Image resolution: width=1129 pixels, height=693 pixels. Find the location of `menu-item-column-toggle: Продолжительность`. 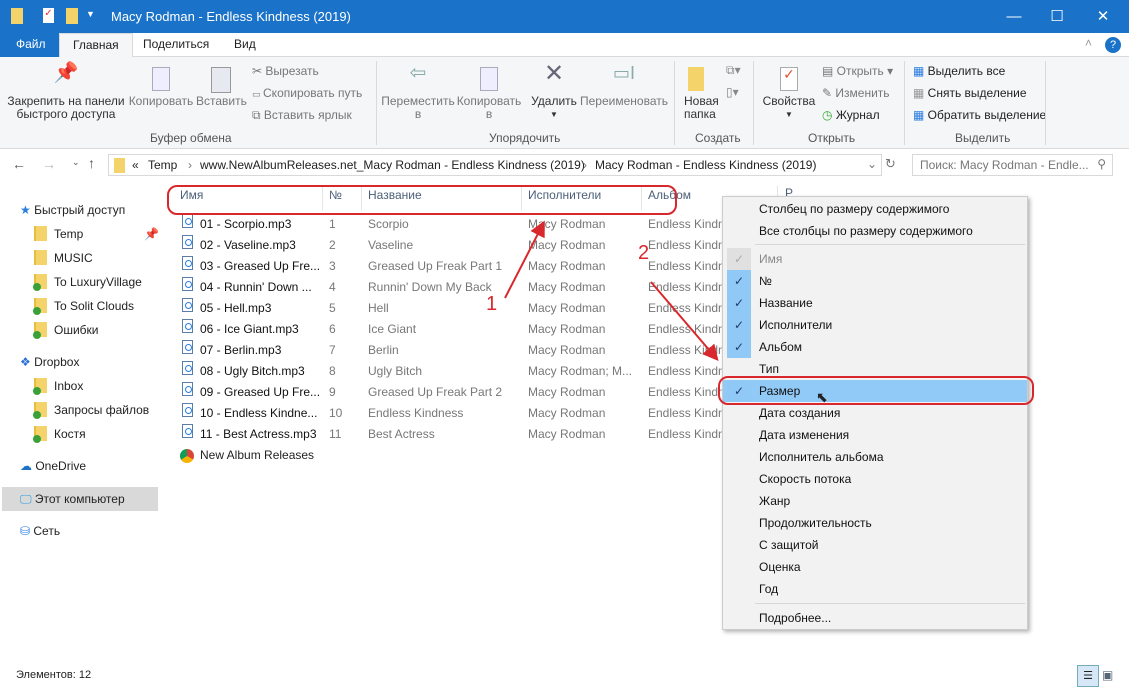

menu-item-column-toggle: Продолжительность is located at coordinates (875, 523).